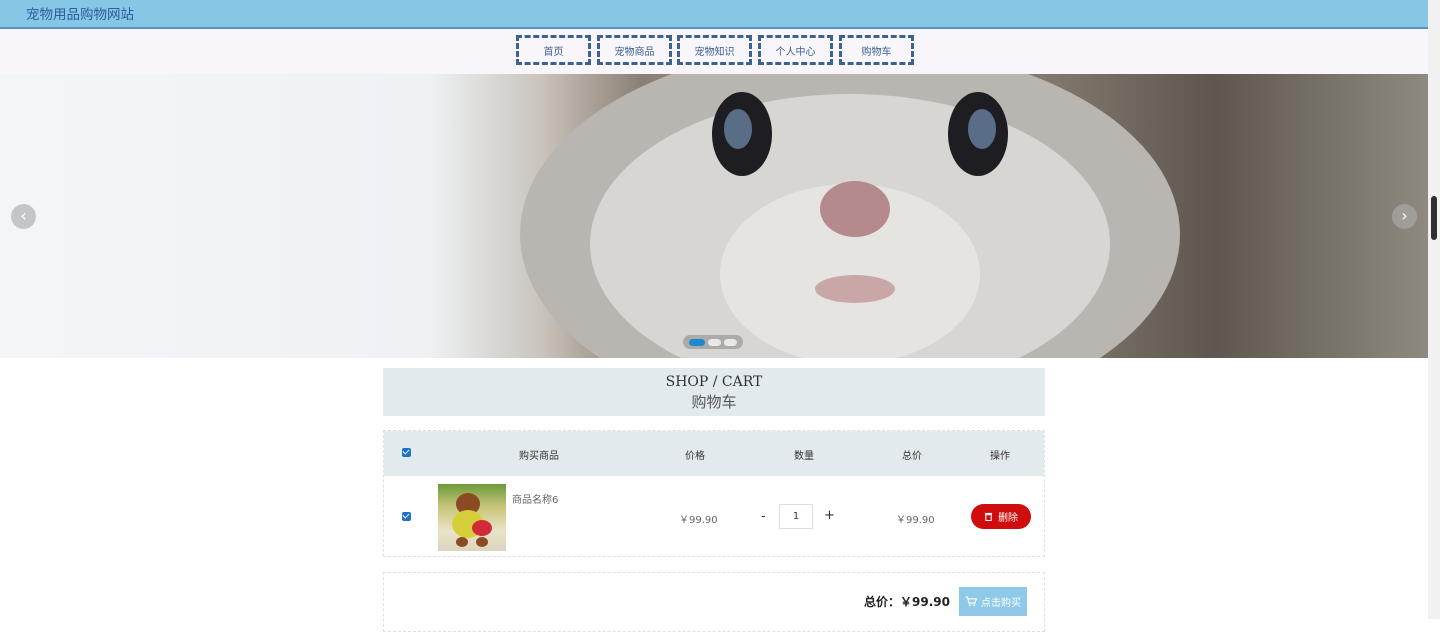  What do you see at coordinates (795, 50) in the screenshot?
I see `nav-item-personal-center: 个人中心` at bounding box center [795, 50].